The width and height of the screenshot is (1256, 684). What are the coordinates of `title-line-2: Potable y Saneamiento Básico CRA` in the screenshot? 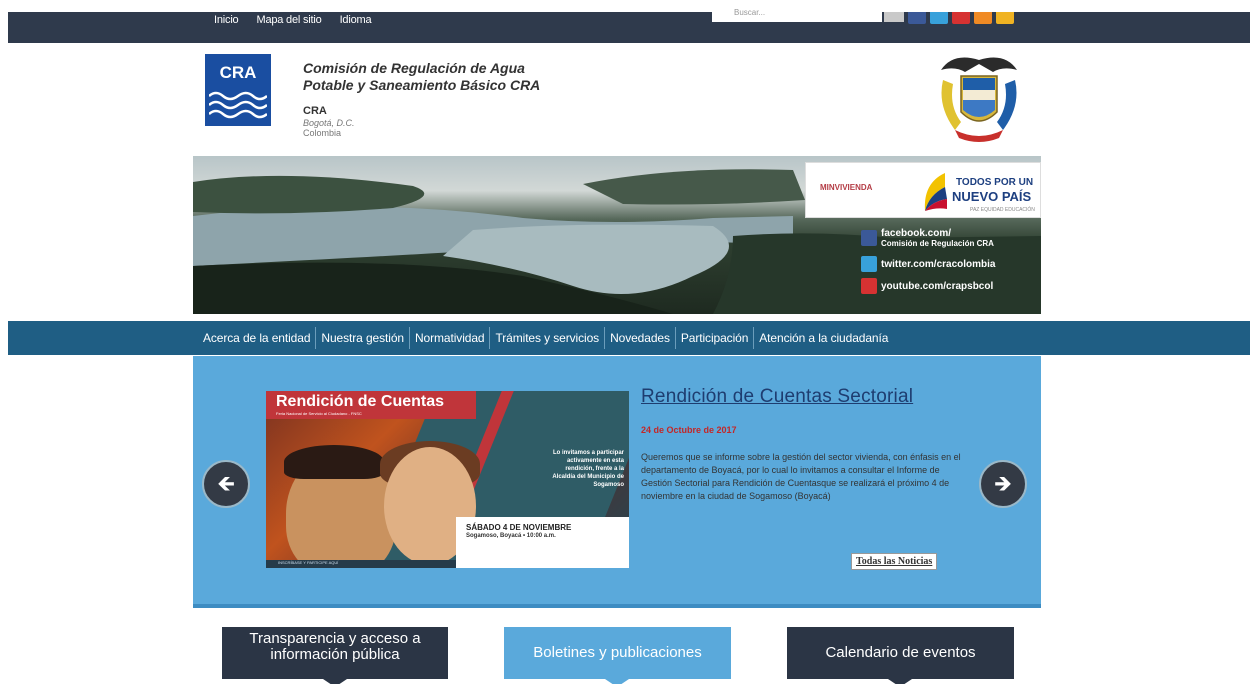 It's located at (422, 85).